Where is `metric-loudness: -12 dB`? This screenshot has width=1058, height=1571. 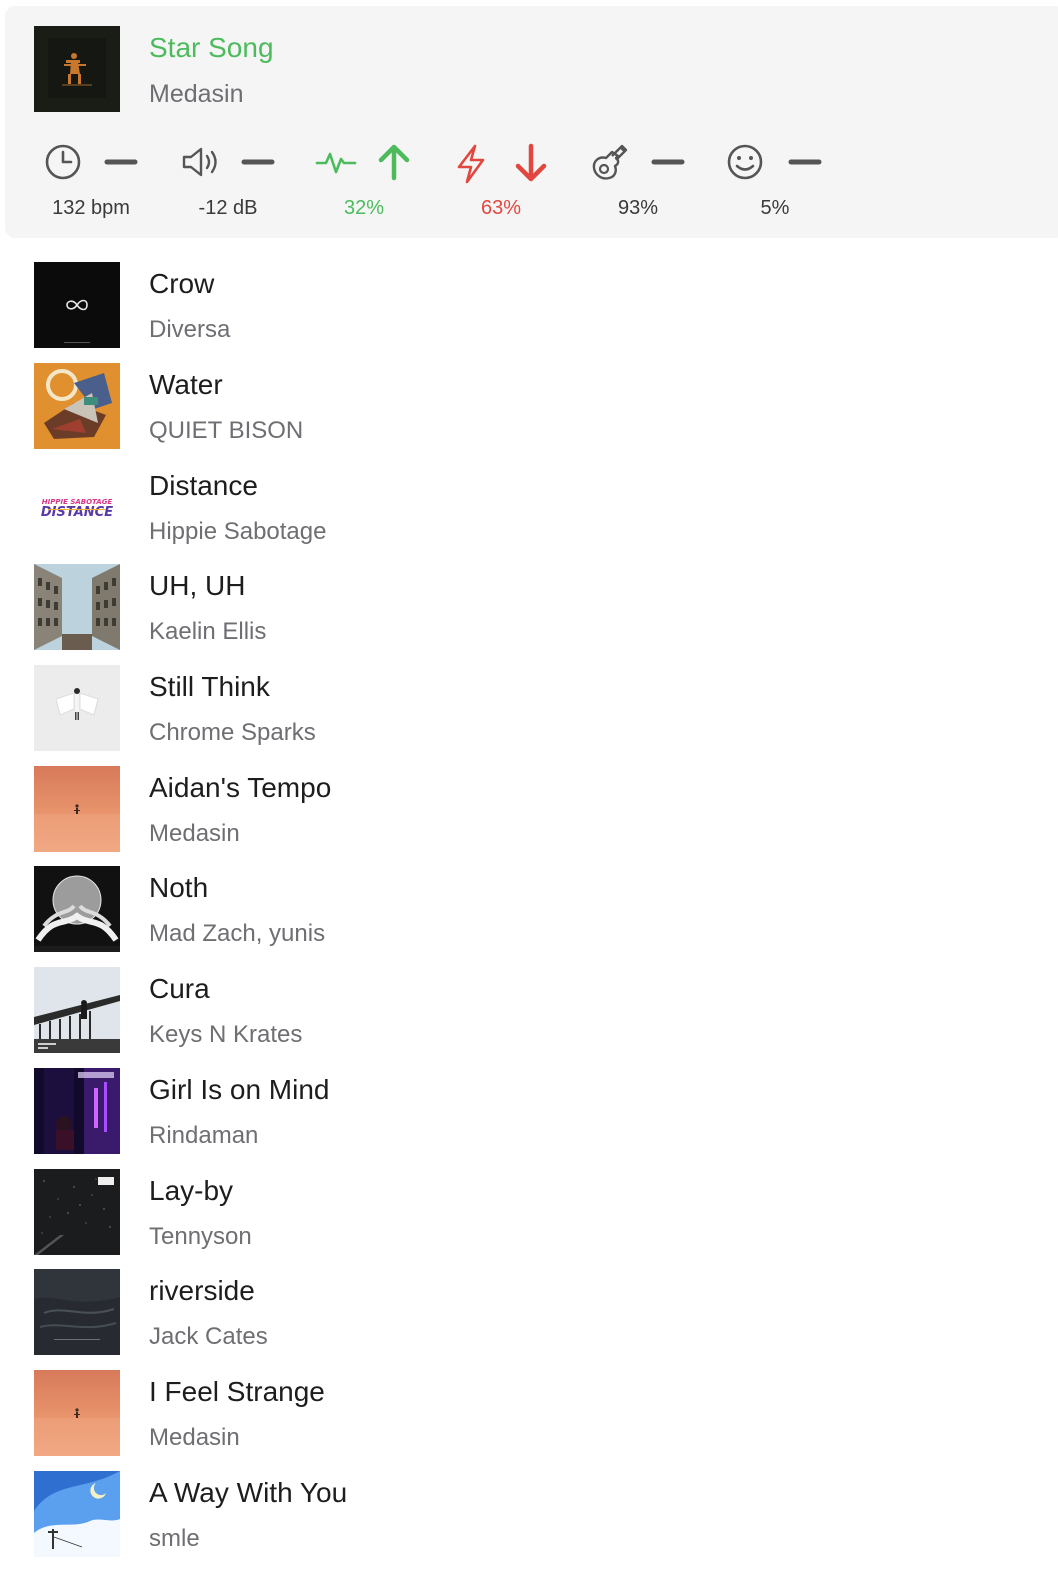
metric-loudness: -12 dB is located at coordinates (228, 184).